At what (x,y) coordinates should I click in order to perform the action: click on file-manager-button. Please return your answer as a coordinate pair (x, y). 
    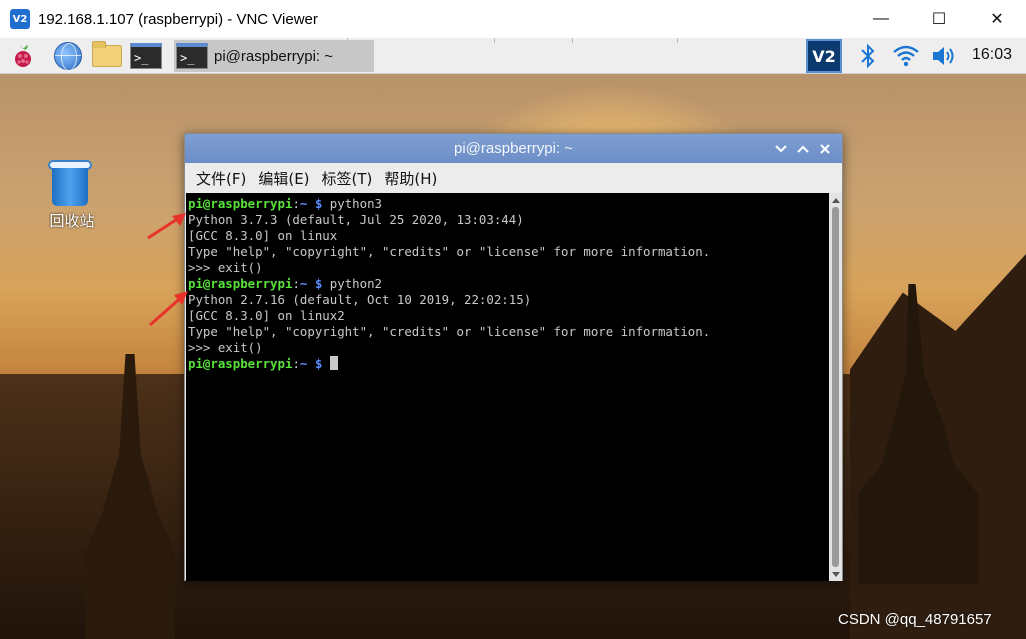
    Looking at the image, I should click on (107, 56).